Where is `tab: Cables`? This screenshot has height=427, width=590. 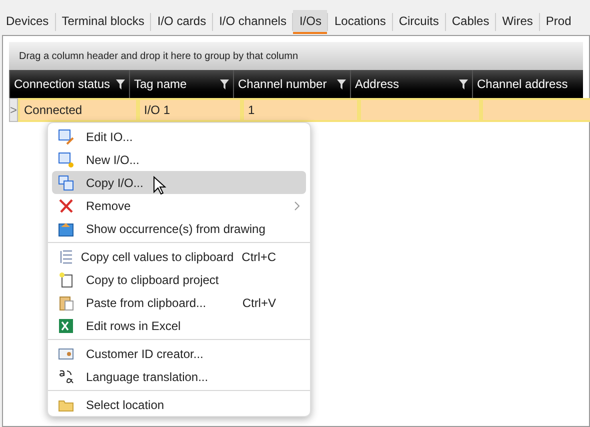
tab: Cables is located at coordinates (471, 22).